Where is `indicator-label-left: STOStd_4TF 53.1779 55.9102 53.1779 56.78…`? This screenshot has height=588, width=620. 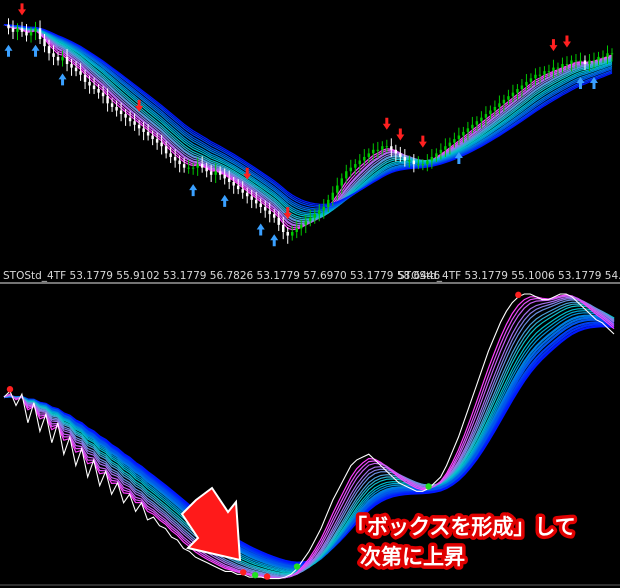
indicator-label-left: STOStd_4TF 53.1779 55.9102 53.1779 56.78… is located at coordinates (222, 276).